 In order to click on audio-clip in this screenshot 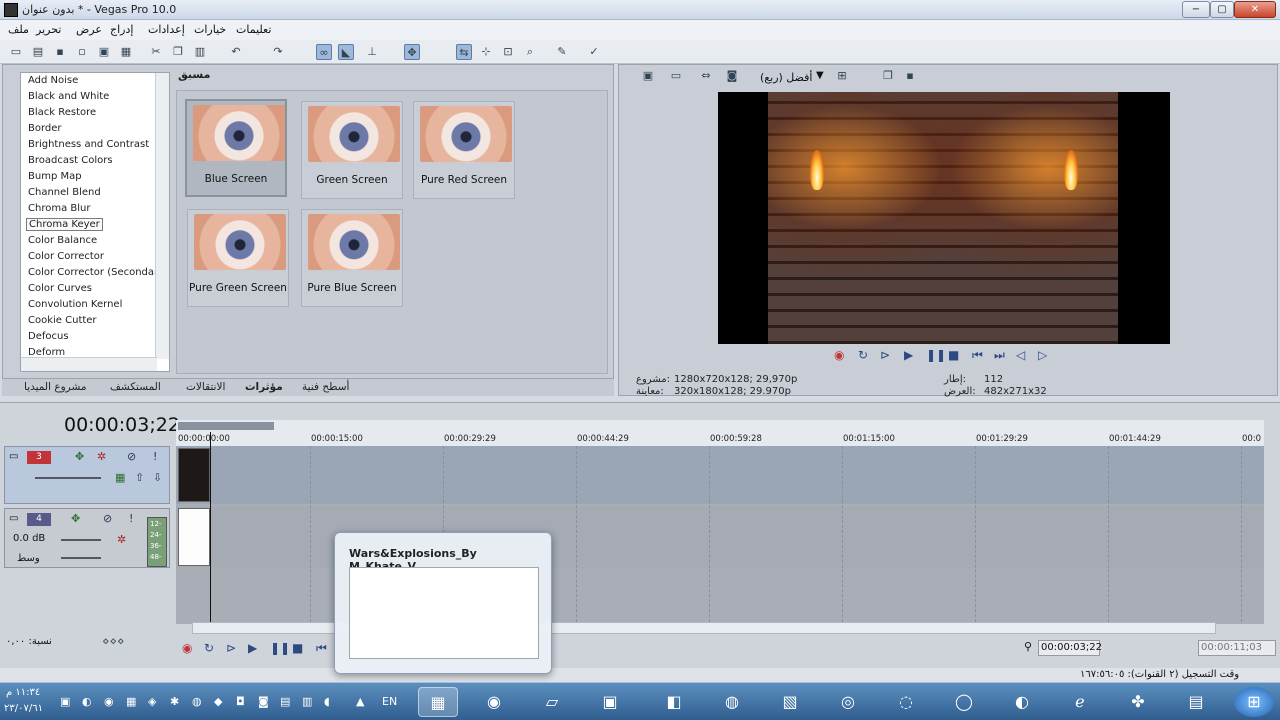, I will do `click(194, 537)`.